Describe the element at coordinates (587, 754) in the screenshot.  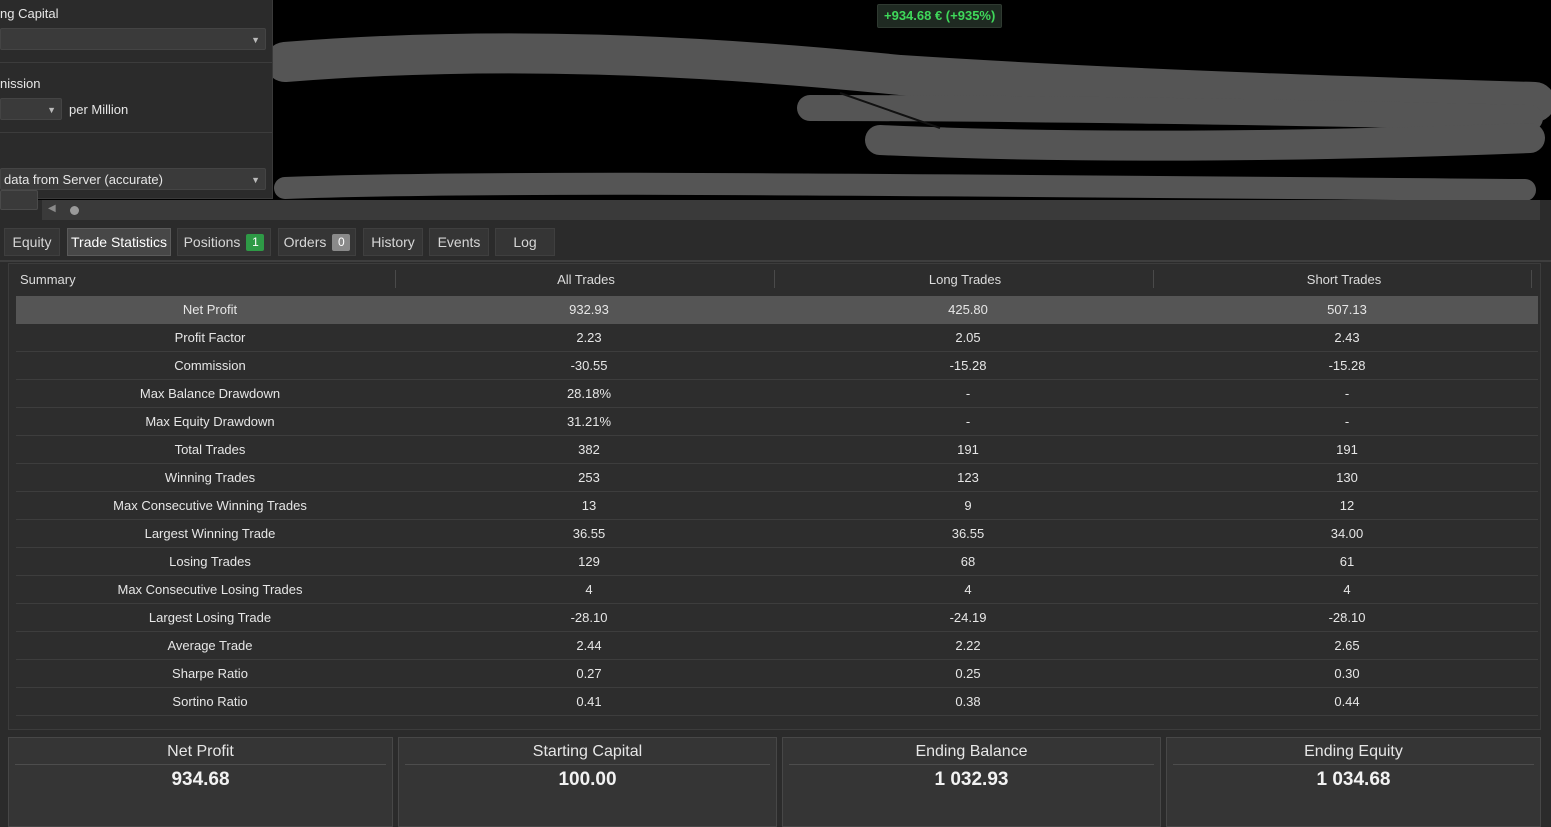
I see `card-title: Starting Capital` at that location.